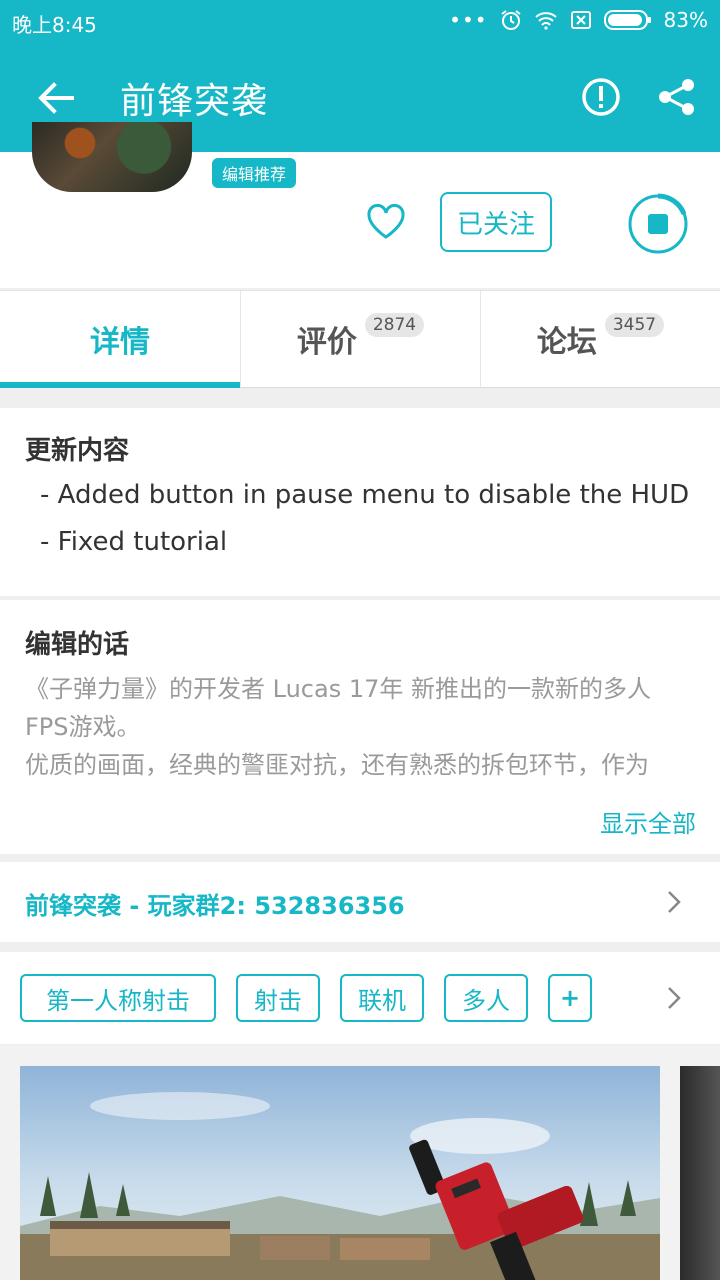 The height and width of the screenshot is (1280, 720). What do you see at coordinates (77, 451) in the screenshot?
I see `update-title: 更新内容` at bounding box center [77, 451].